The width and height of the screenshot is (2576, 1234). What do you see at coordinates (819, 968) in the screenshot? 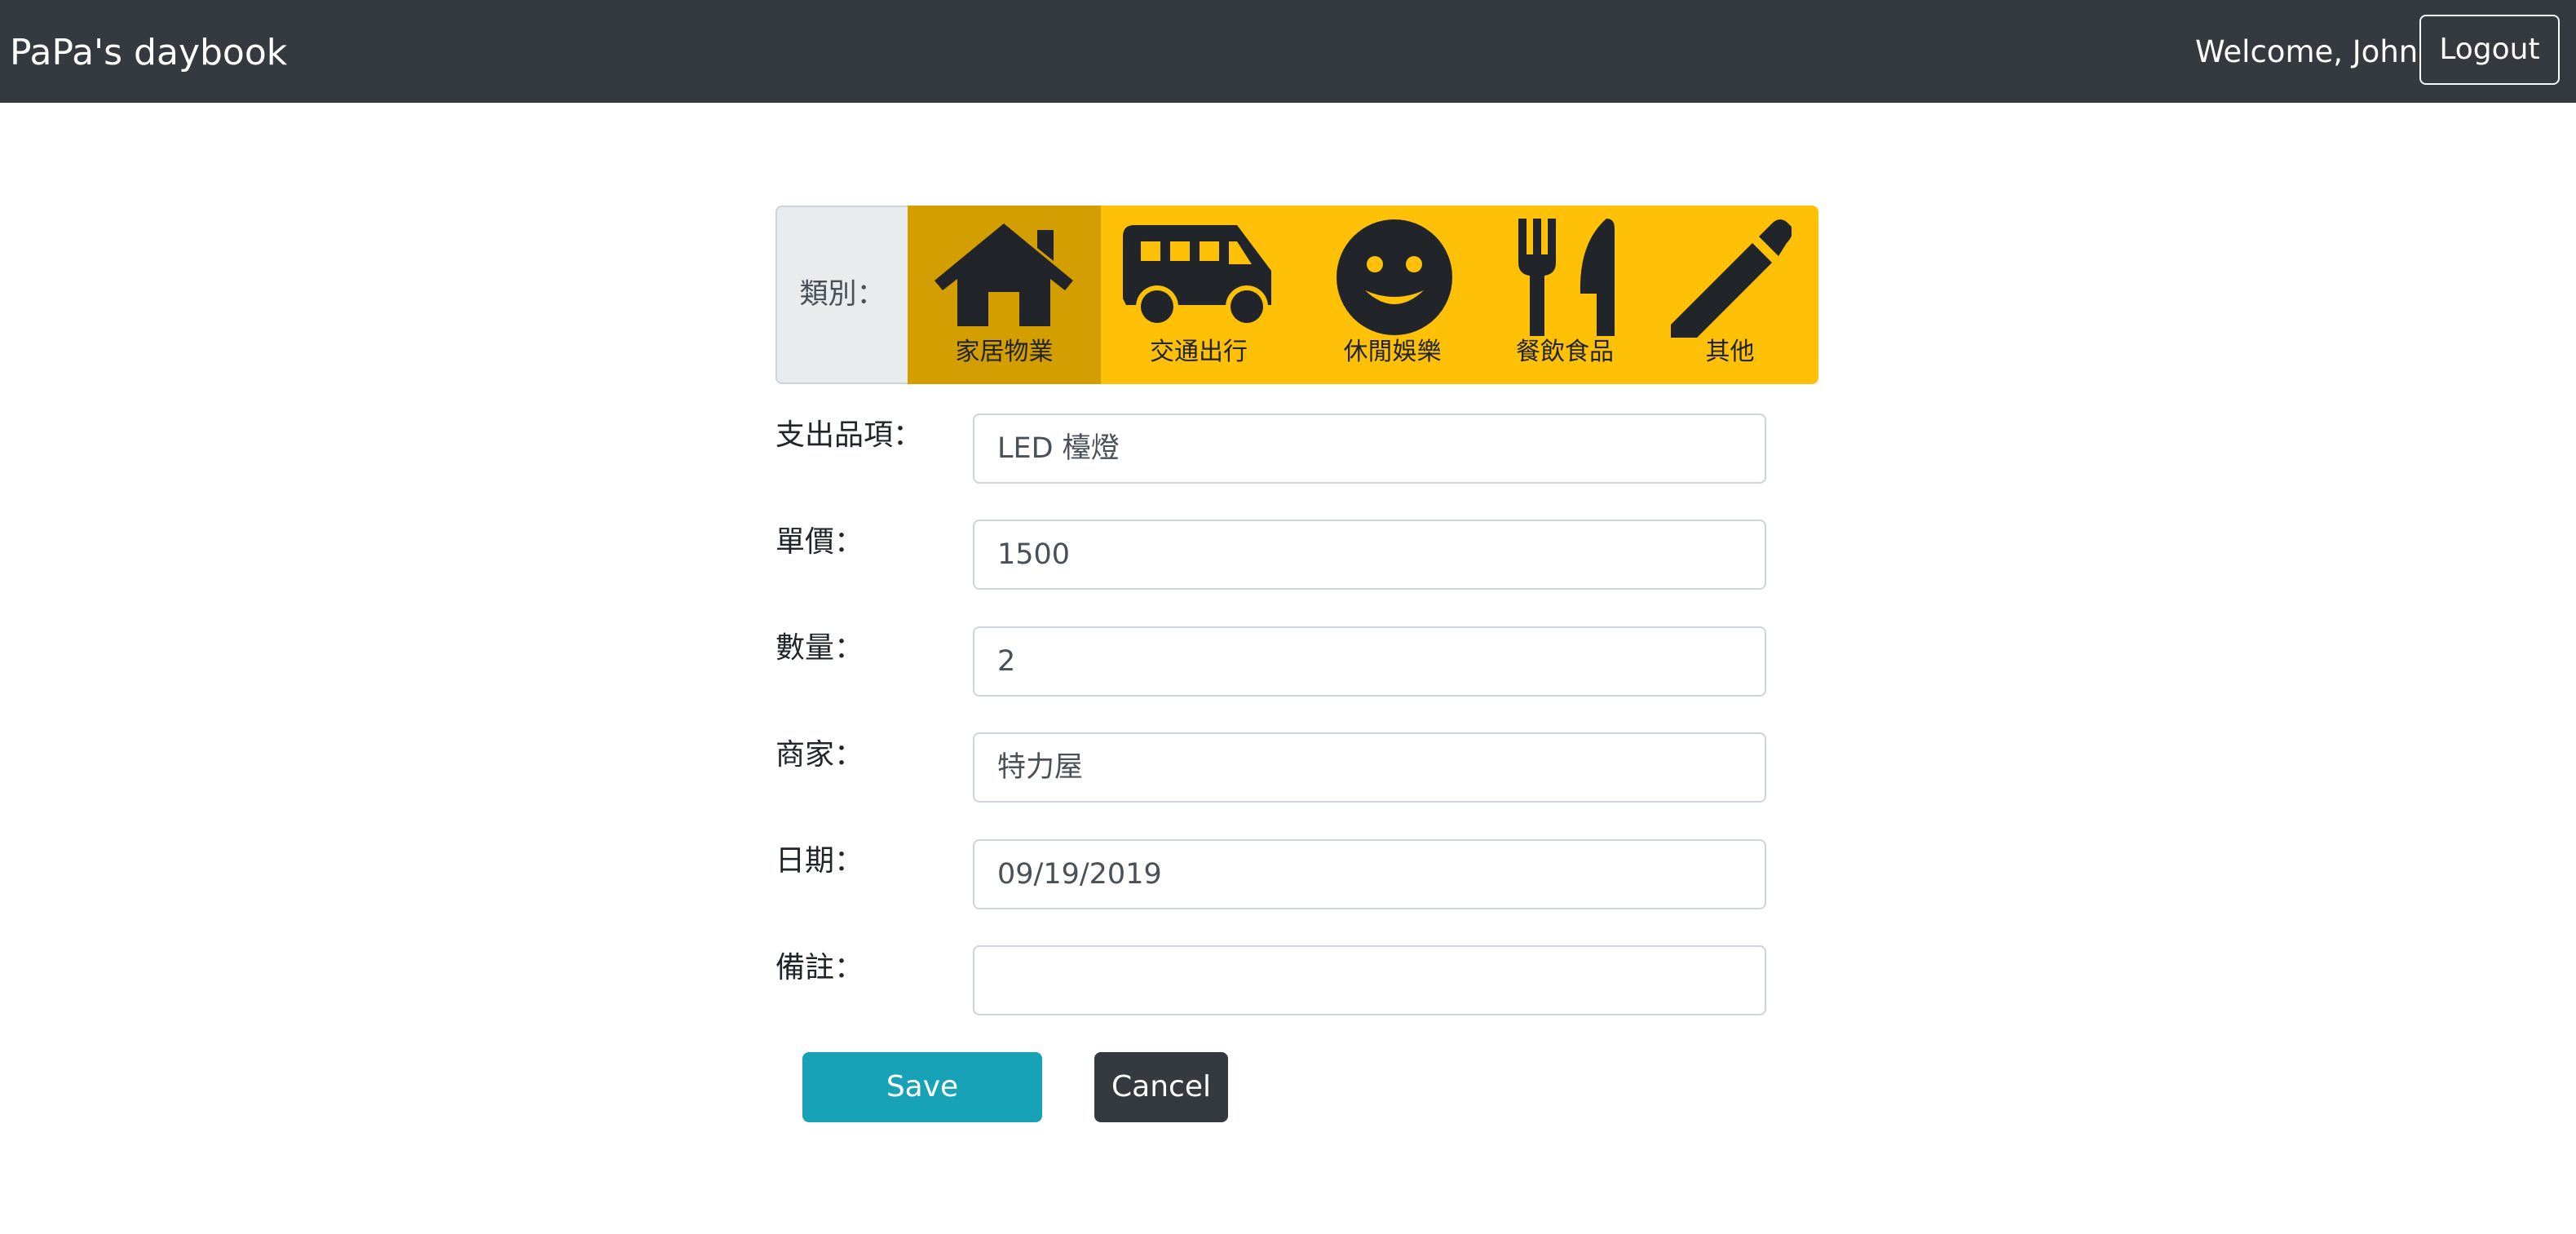
I see `note-label: 備註：` at bounding box center [819, 968].